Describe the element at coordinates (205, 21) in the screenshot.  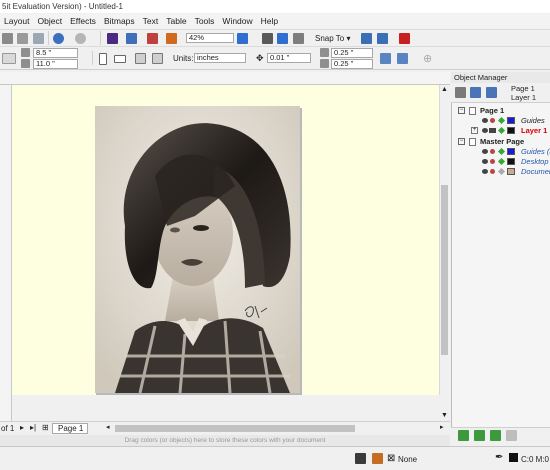
I see `menu-tools: Tools` at that location.